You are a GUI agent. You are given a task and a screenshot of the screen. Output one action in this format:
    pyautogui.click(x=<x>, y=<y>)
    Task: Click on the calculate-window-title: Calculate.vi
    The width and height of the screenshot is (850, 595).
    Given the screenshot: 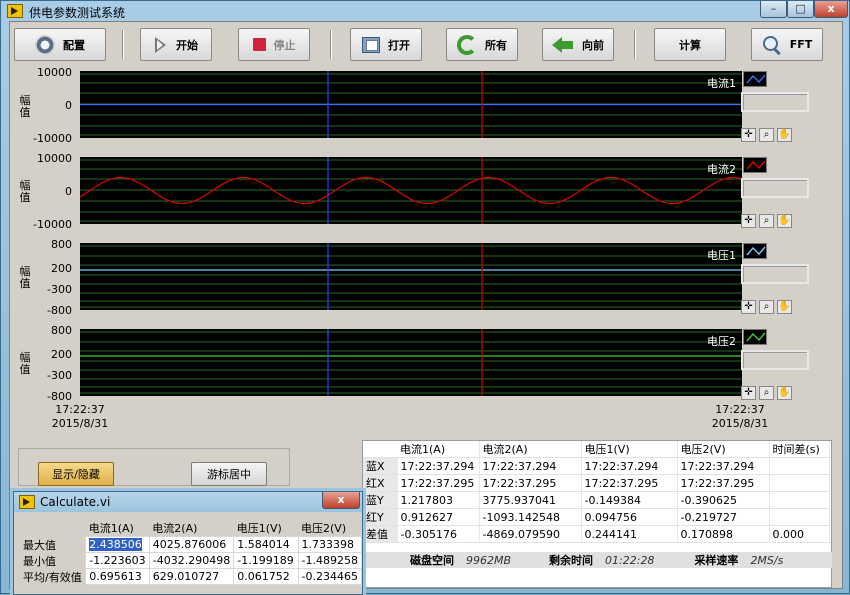 What is the action you would take?
    pyautogui.click(x=75, y=502)
    